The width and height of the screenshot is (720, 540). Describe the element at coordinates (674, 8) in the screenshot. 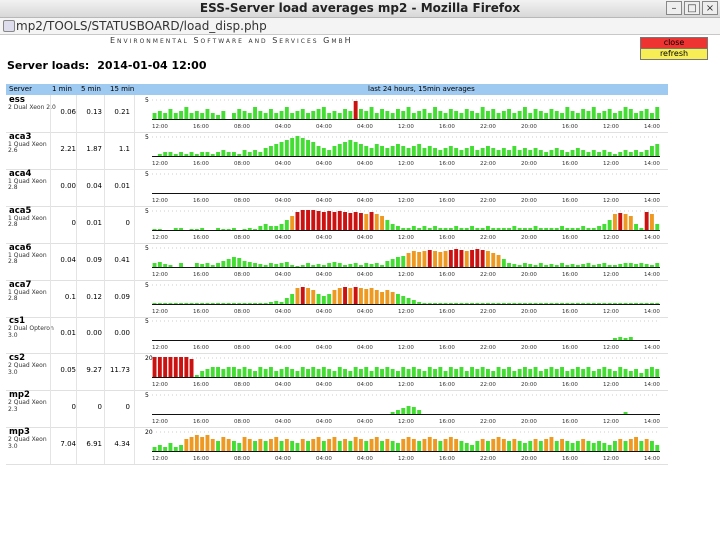

I see `minimize-icon: –` at that location.